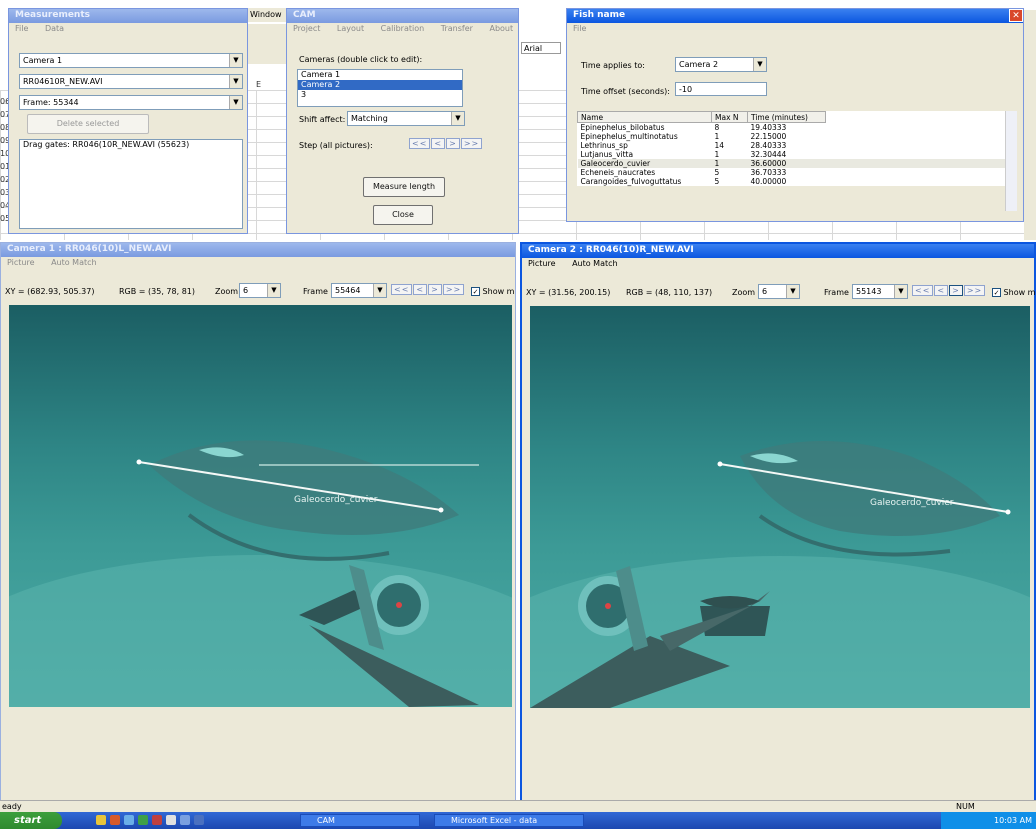  I want to click on col-maxn: Max N, so click(729, 117).